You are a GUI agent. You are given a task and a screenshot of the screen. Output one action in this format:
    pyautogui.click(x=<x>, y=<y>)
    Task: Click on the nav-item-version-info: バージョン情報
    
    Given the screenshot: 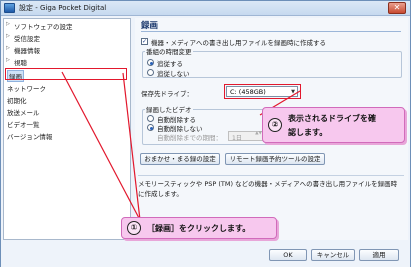 What is the action you would take?
    pyautogui.click(x=67, y=135)
    